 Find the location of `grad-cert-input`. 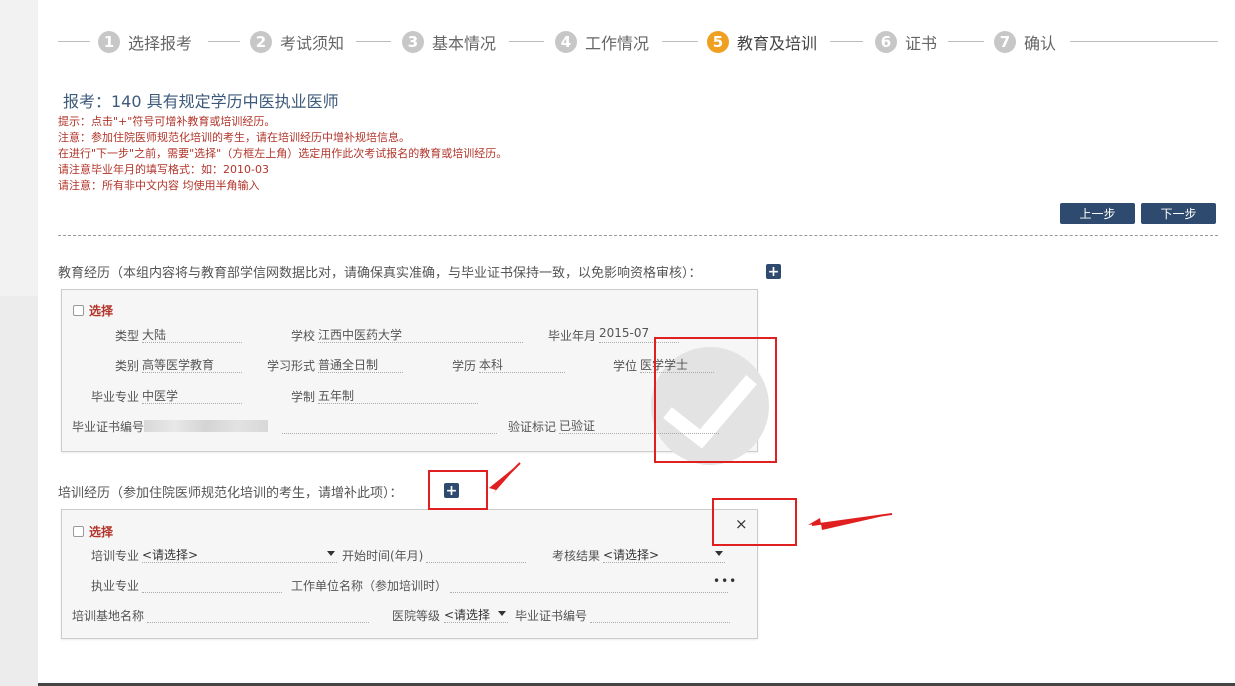

grad-cert-input is located at coordinates (660, 614).